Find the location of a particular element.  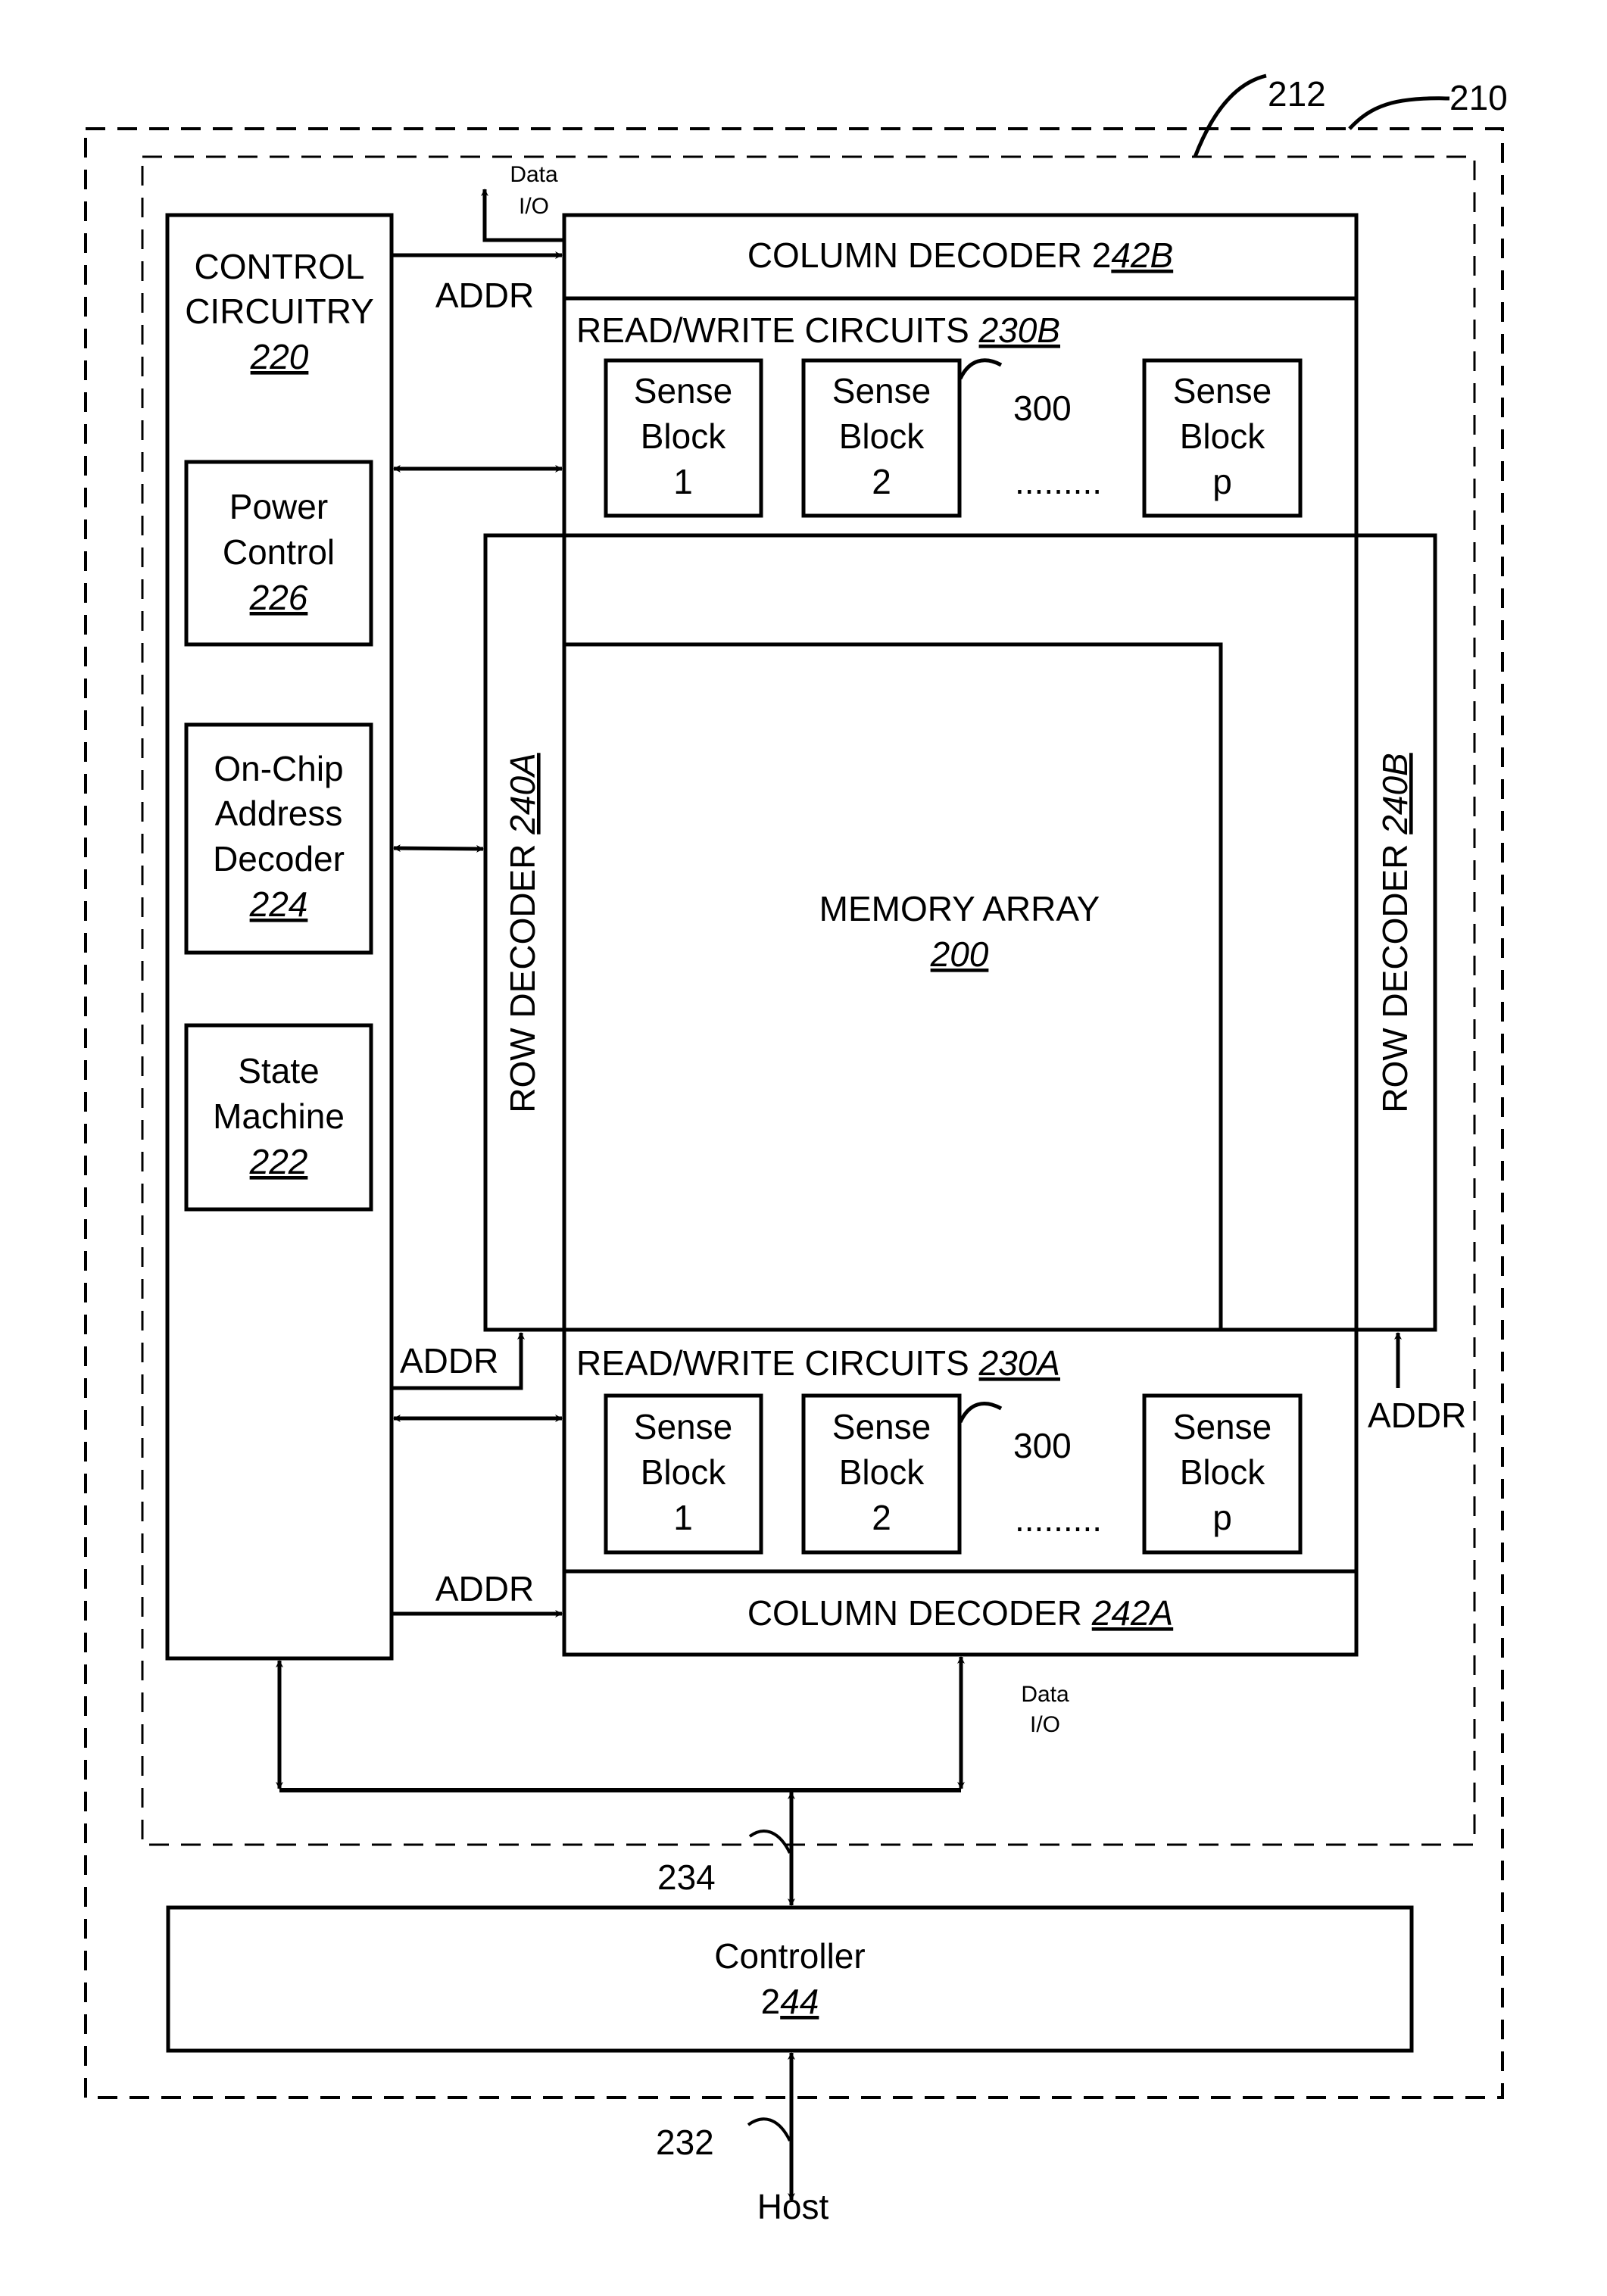

power-control-line1: Power is located at coordinates (278, 506).